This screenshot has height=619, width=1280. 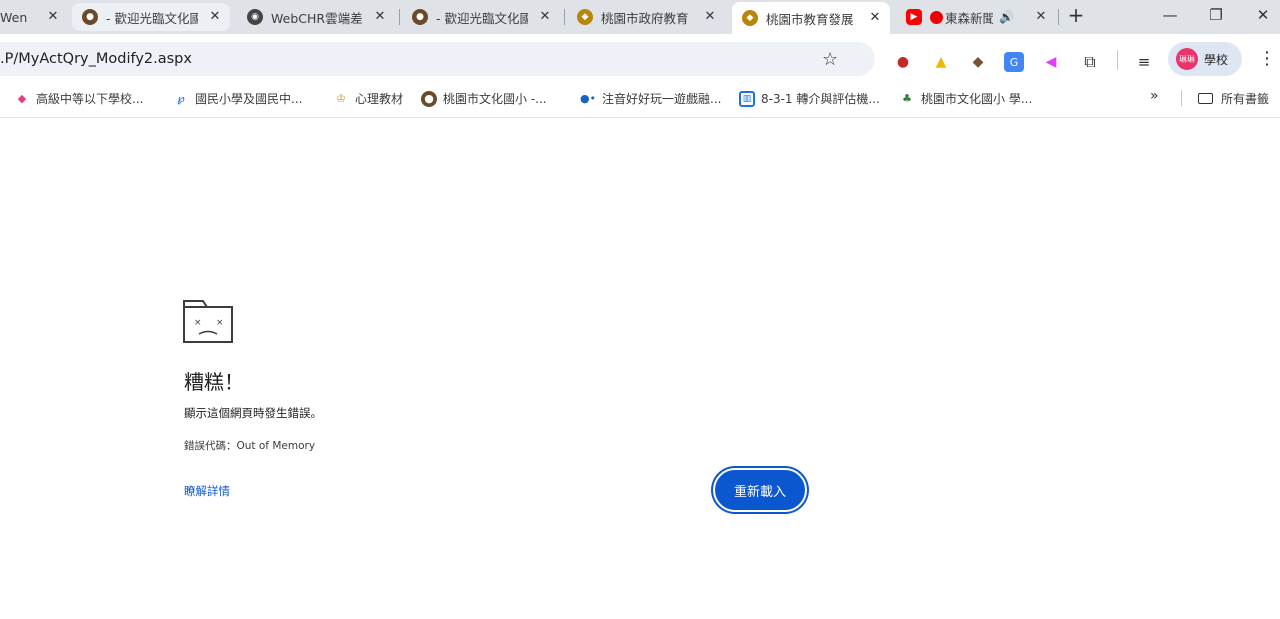 I want to click on bookmark-favicon-icon: ◆, so click(x=22, y=98).